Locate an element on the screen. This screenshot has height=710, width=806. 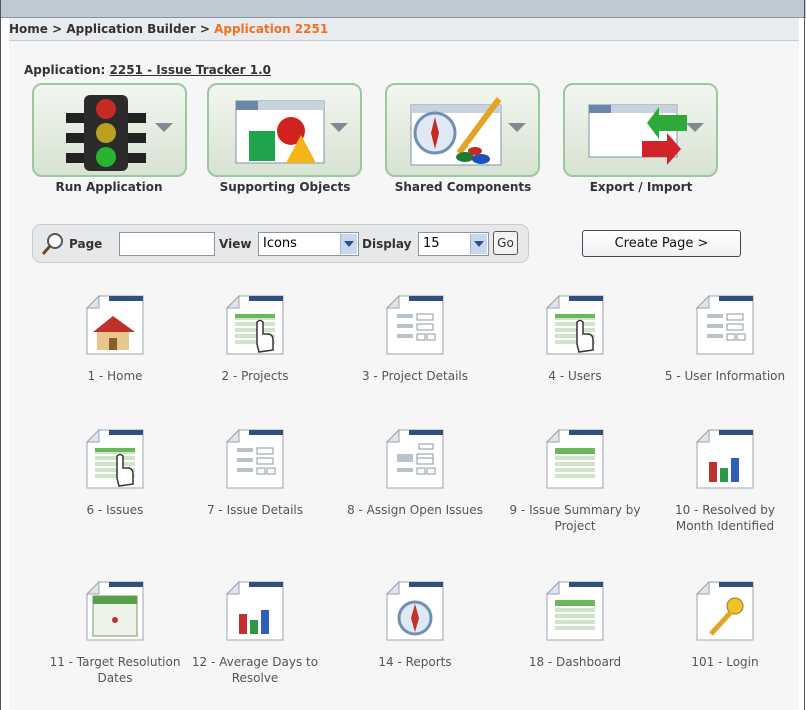
page-item-label: 14 - Reports is located at coordinates (415, 662).